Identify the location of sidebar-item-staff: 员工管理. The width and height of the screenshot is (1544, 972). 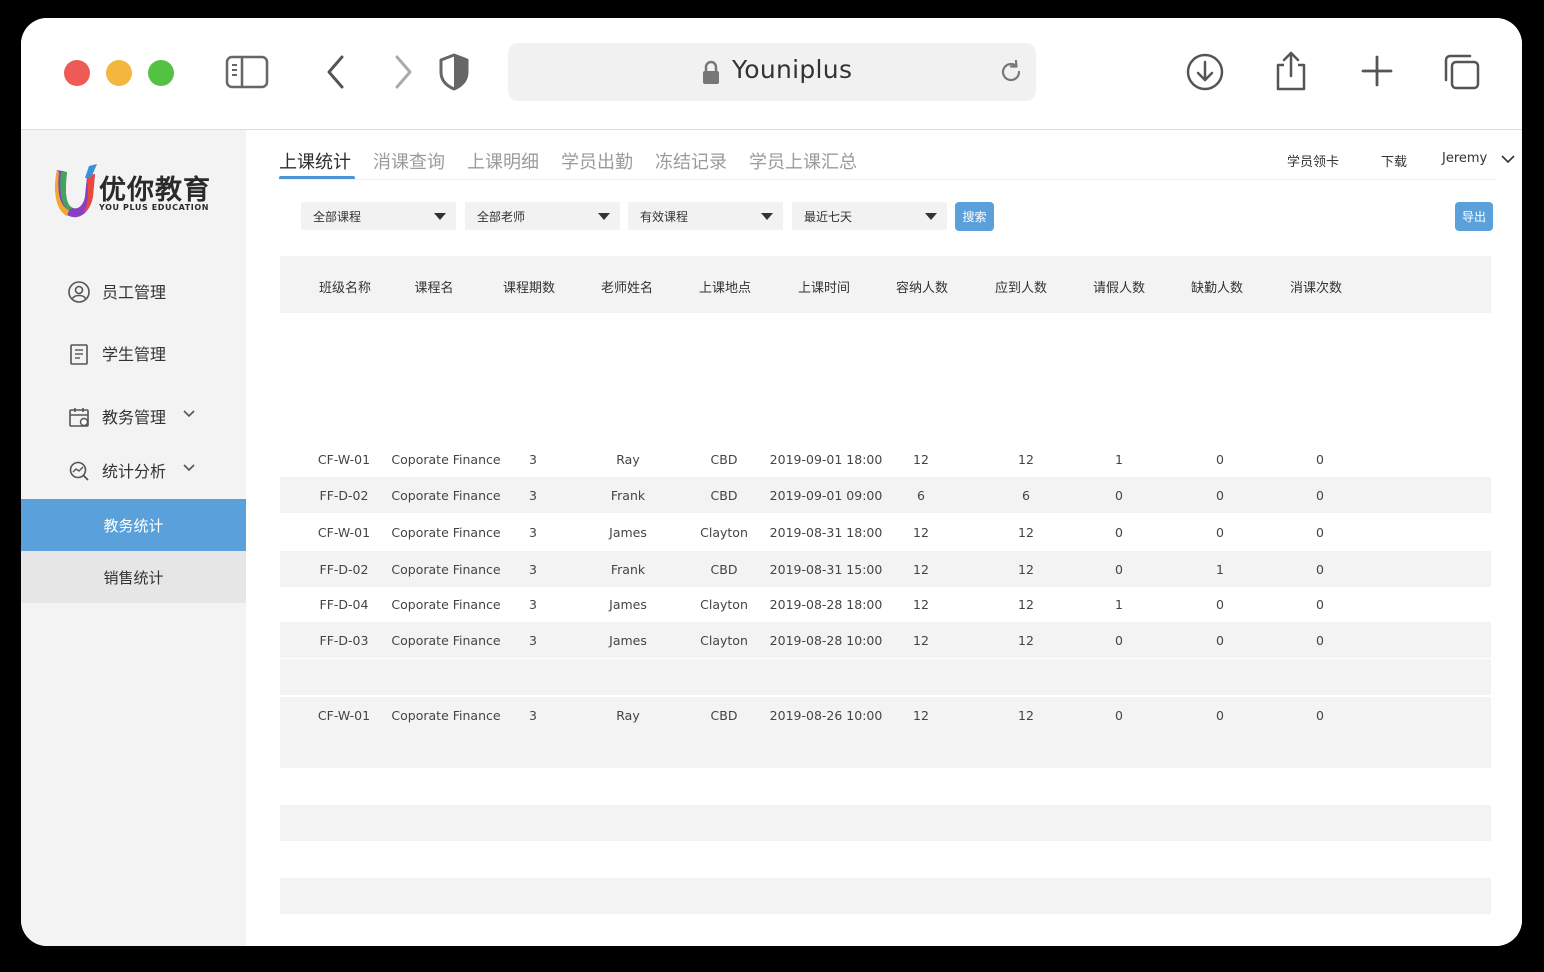
(133, 291).